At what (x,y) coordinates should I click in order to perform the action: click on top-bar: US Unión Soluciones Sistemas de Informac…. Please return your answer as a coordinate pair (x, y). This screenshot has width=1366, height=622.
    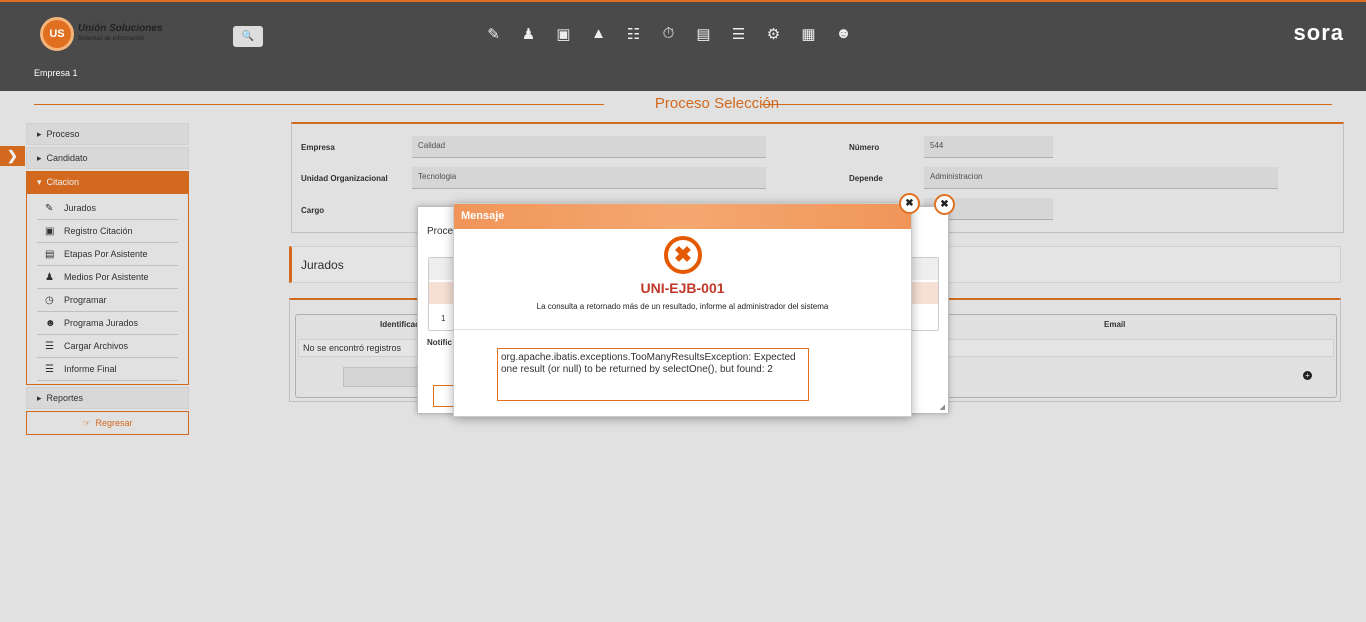
    Looking at the image, I should click on (683, 45).